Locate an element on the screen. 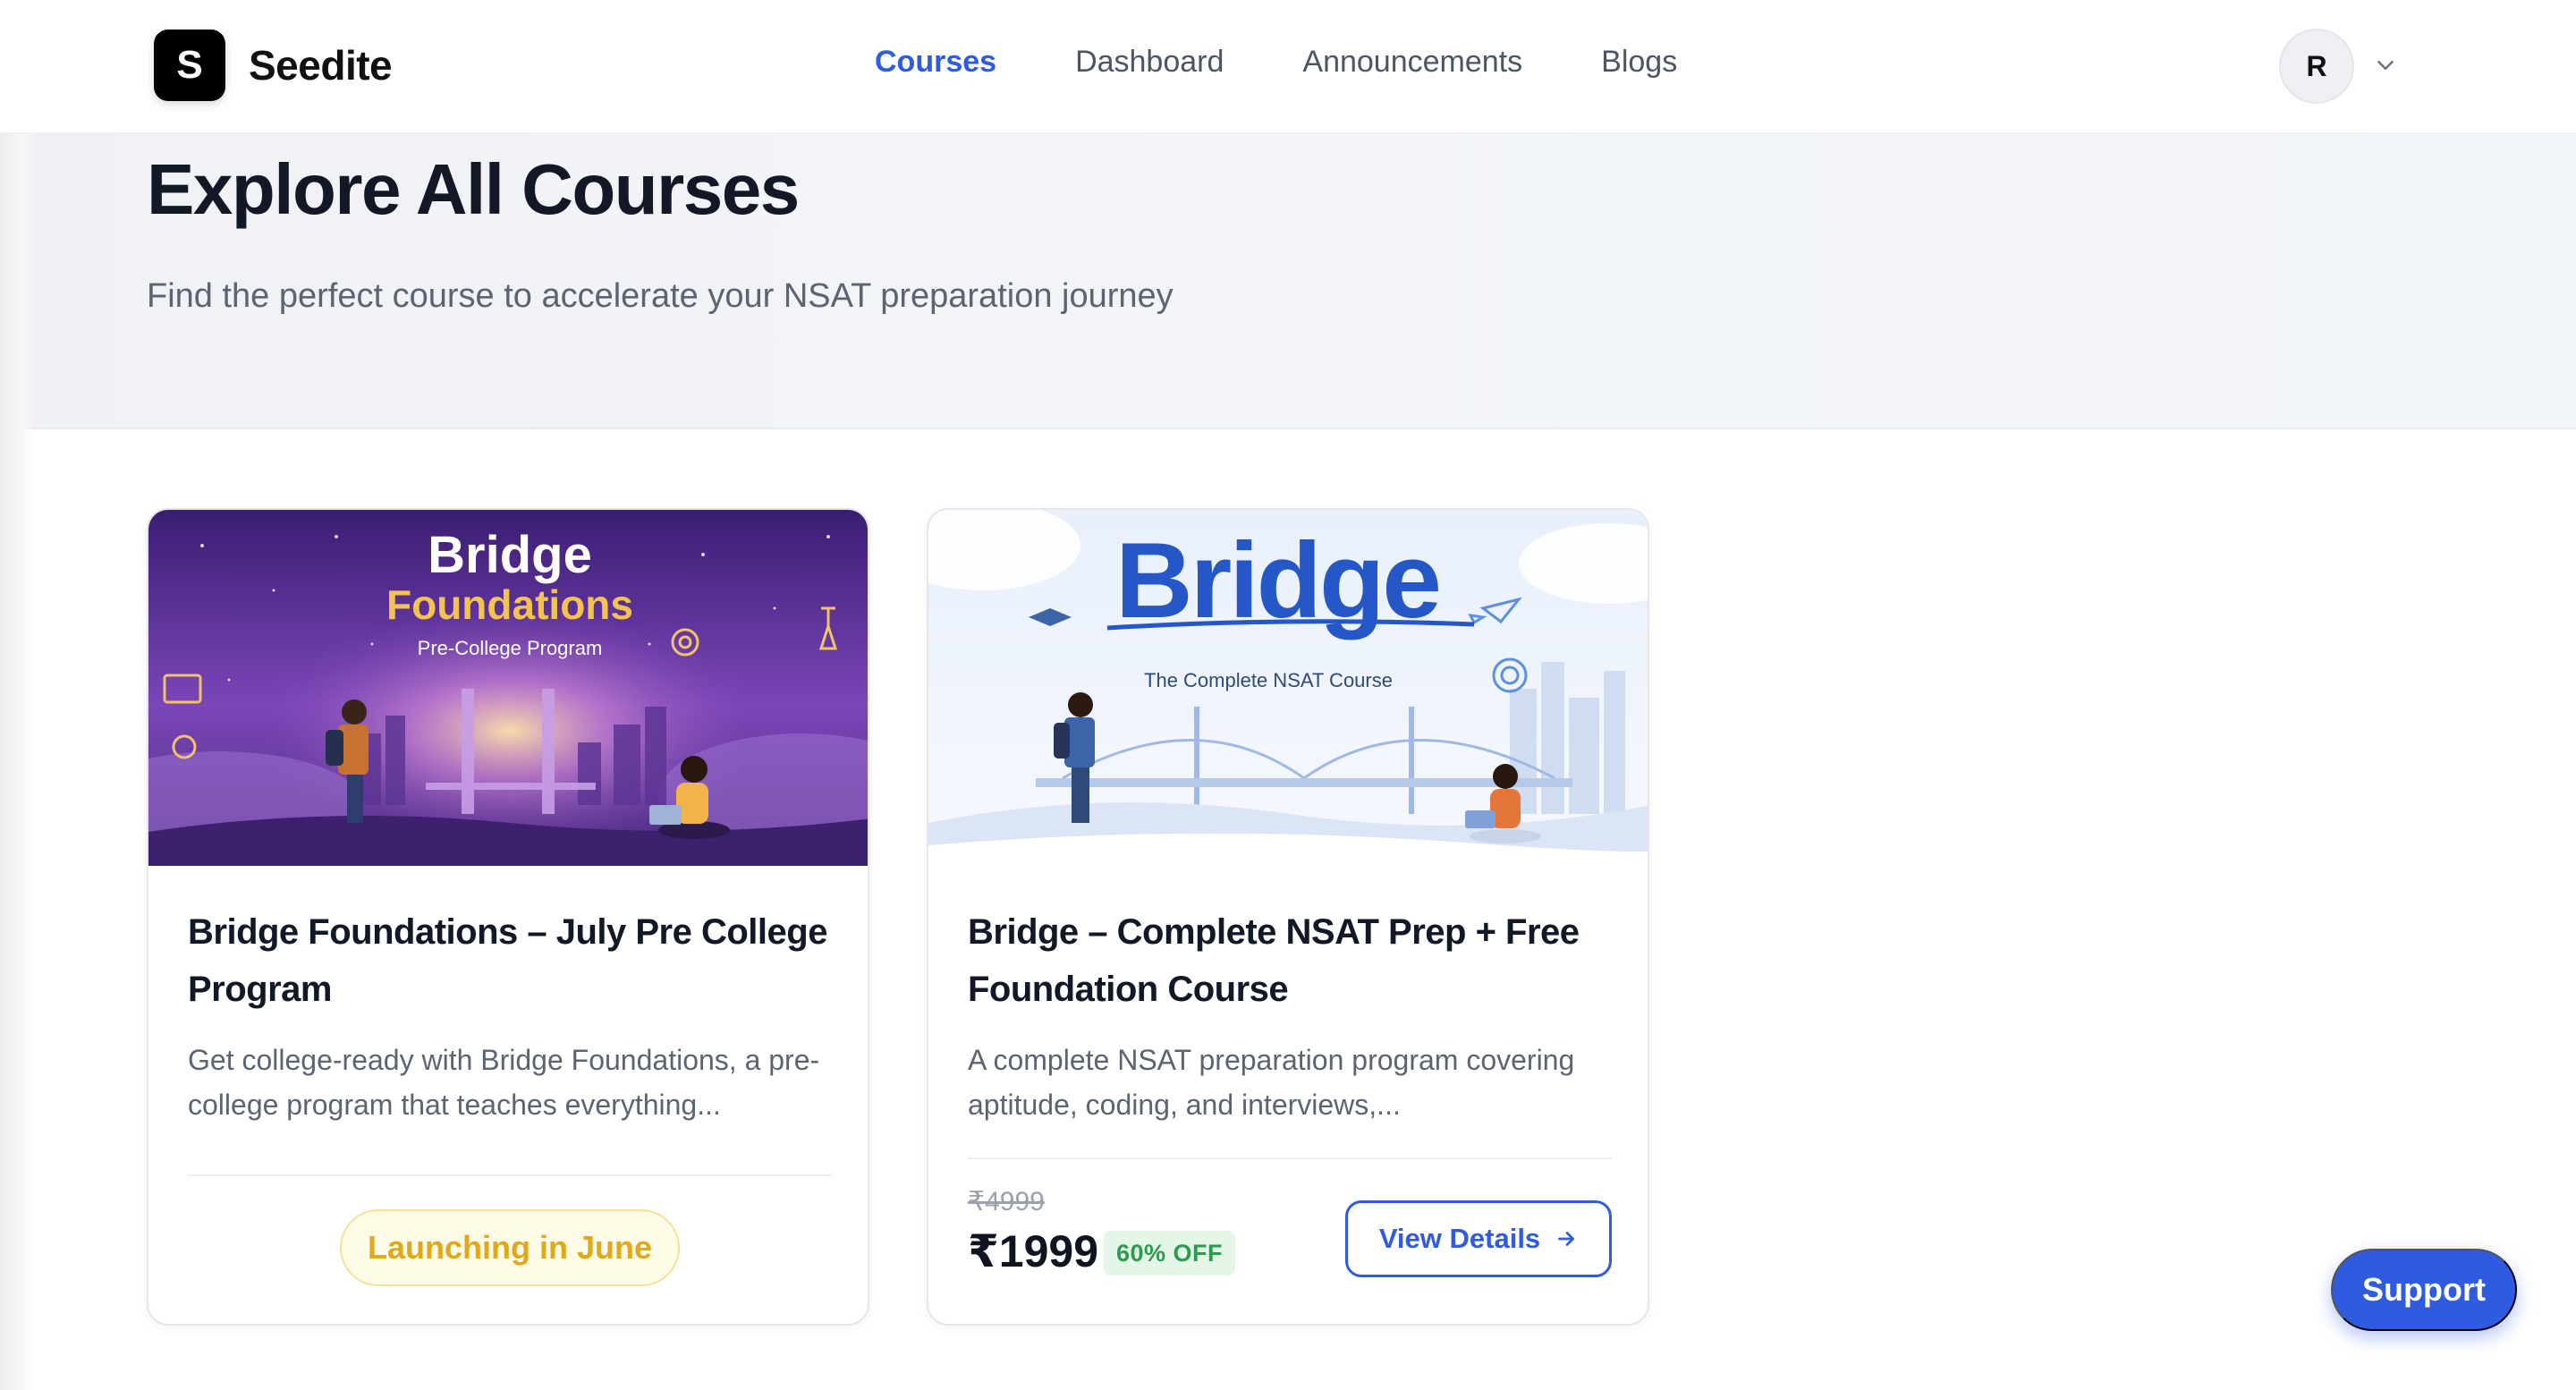 The height and width of the screenshot is (1390, 2576). brand-logo: S Seedite is located at coordinates (273, 65).